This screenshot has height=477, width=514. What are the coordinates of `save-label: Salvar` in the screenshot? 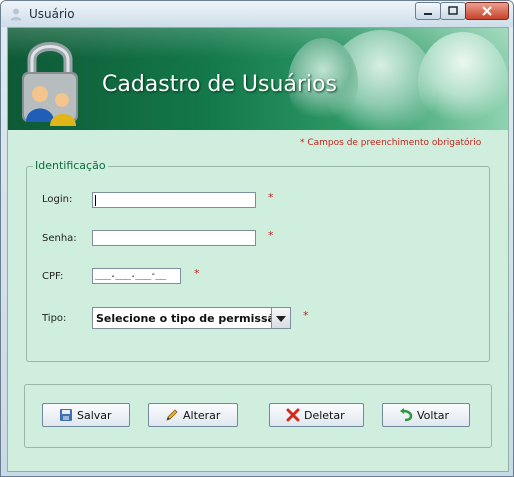 It's located at (94, 415).